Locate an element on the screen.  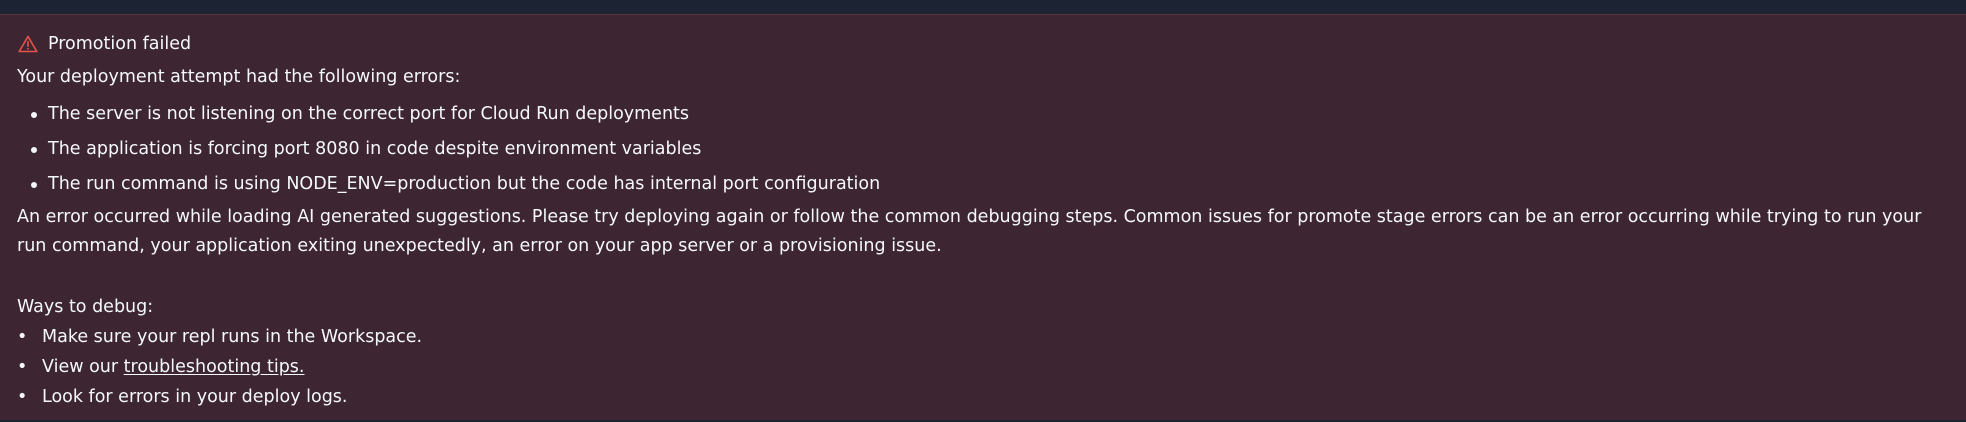
debug-item: • View our troubleshooting tips. is located at coordinates (219, 370).